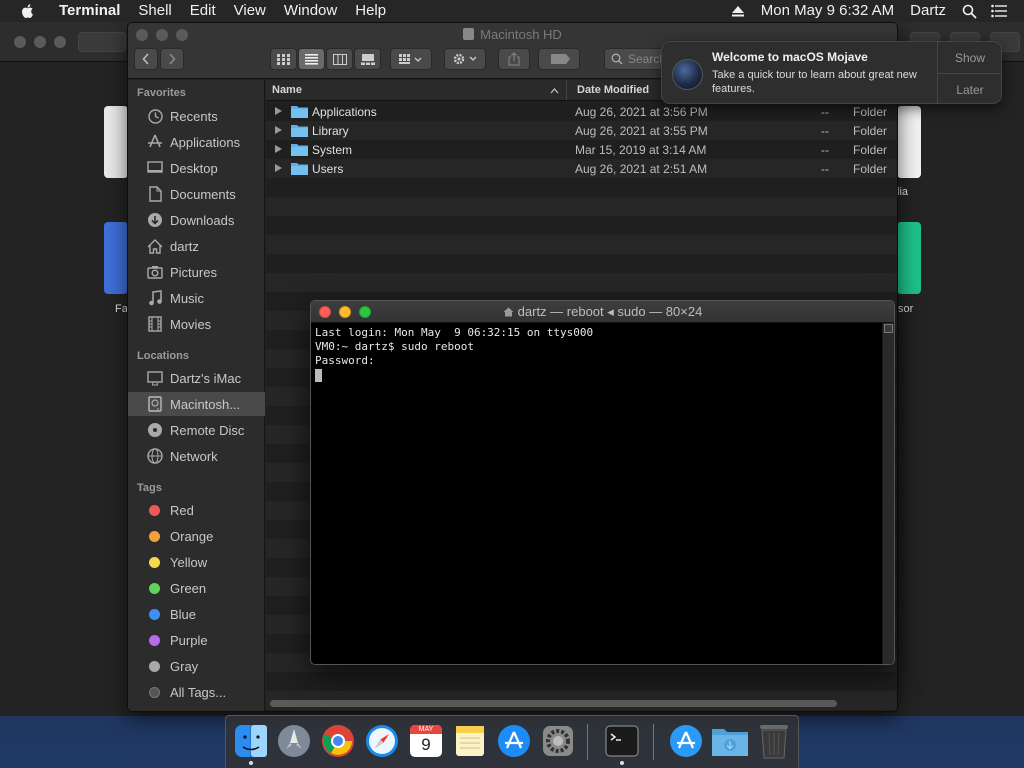 This screenshot has height=768, width=1024. Describe the element at coordinates (613, 90) in the screenshot. I see `column-header-date: Date Modified` at that location.